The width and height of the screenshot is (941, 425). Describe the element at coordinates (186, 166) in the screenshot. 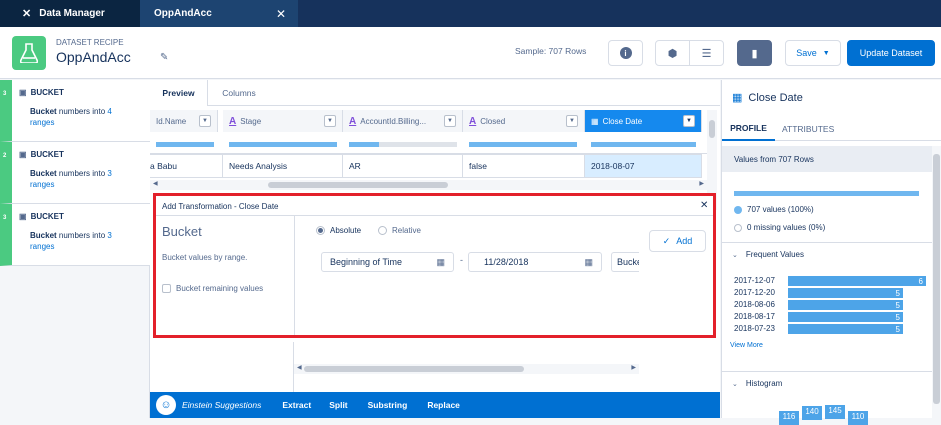

I see `table-cell: а Babu` at that location.